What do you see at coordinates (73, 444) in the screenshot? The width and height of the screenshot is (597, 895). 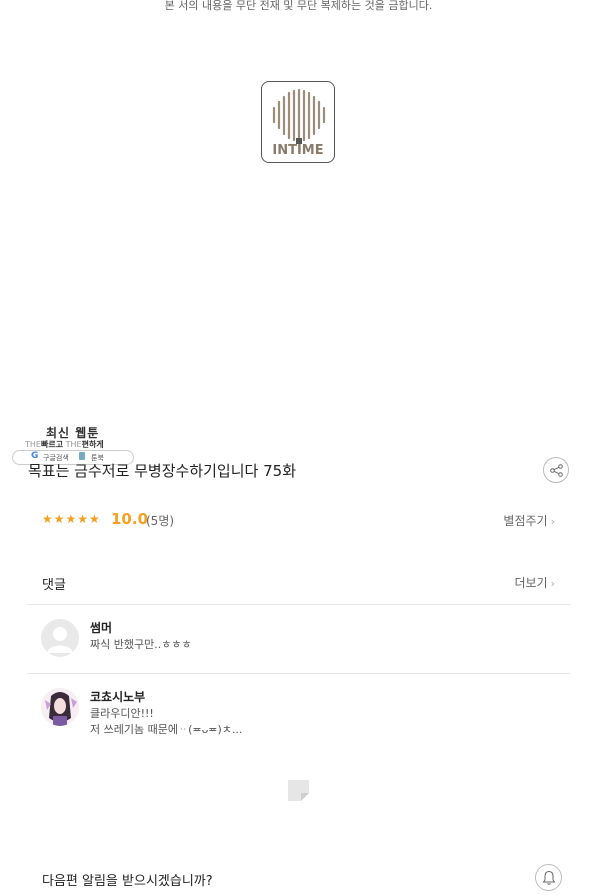 I see `promo-the-2: THE` at bounding box center [73, 444].